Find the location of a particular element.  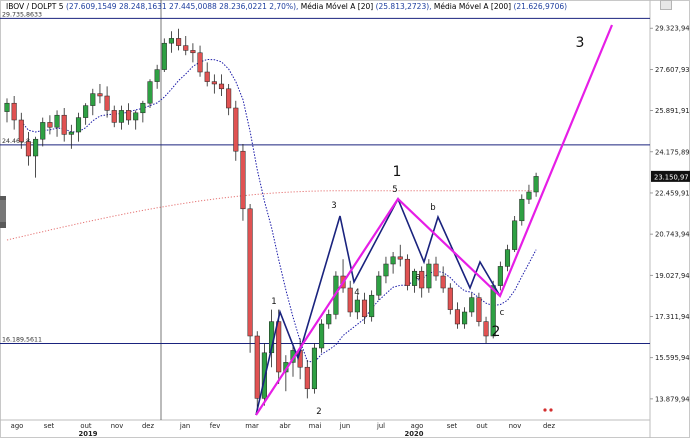

symbol-label: IBOV / DOLPT 5 is located at coordinates (35, 6).